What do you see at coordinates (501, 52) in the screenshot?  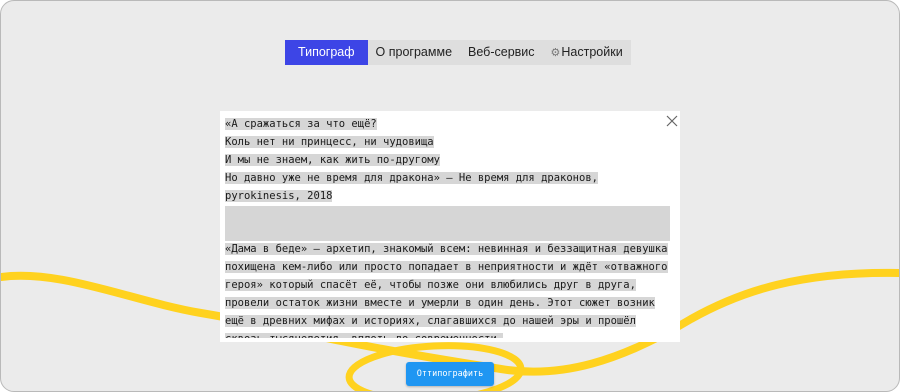 I see `tab-web-service: Веб-сервис` at bounding box center [501, 52].